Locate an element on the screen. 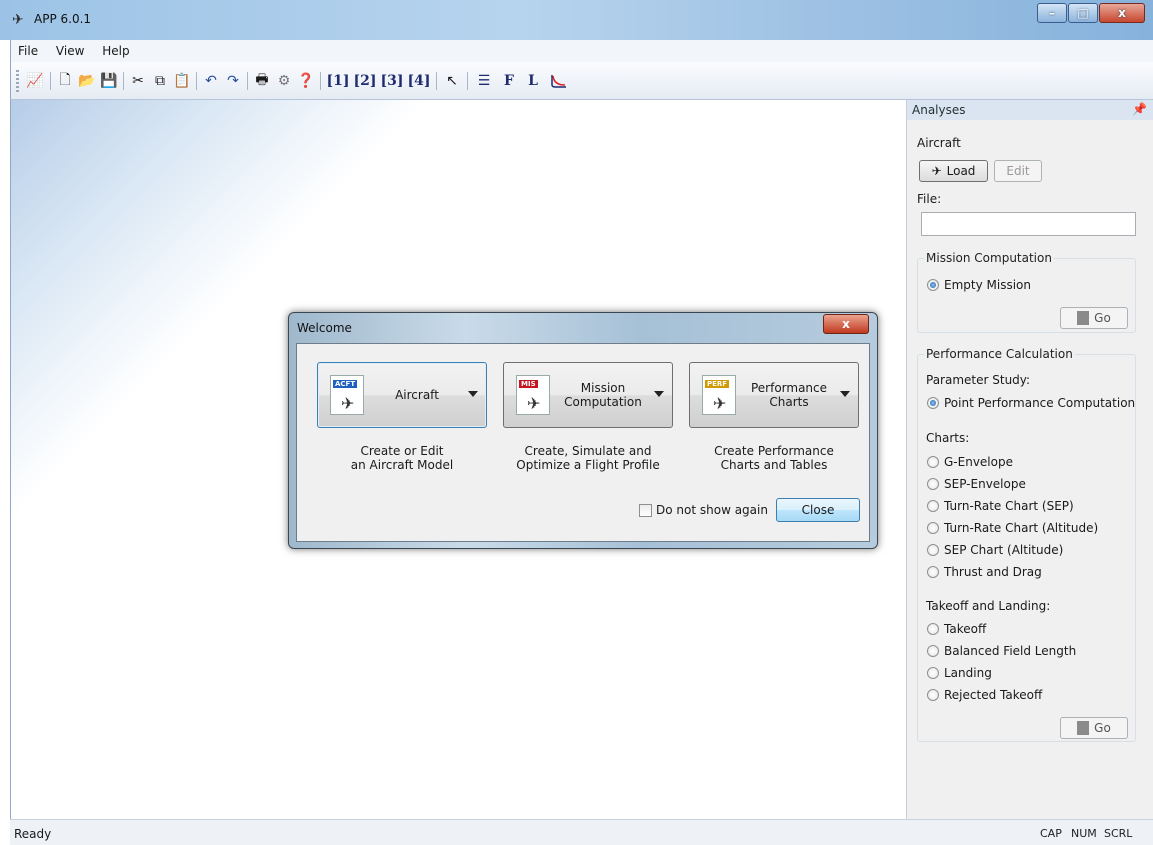 Image resolution: width=1153 pixels, height=845 pixels. aircraft-desc-line-2: an Aircraft Model is located at coordinates (402, 465).